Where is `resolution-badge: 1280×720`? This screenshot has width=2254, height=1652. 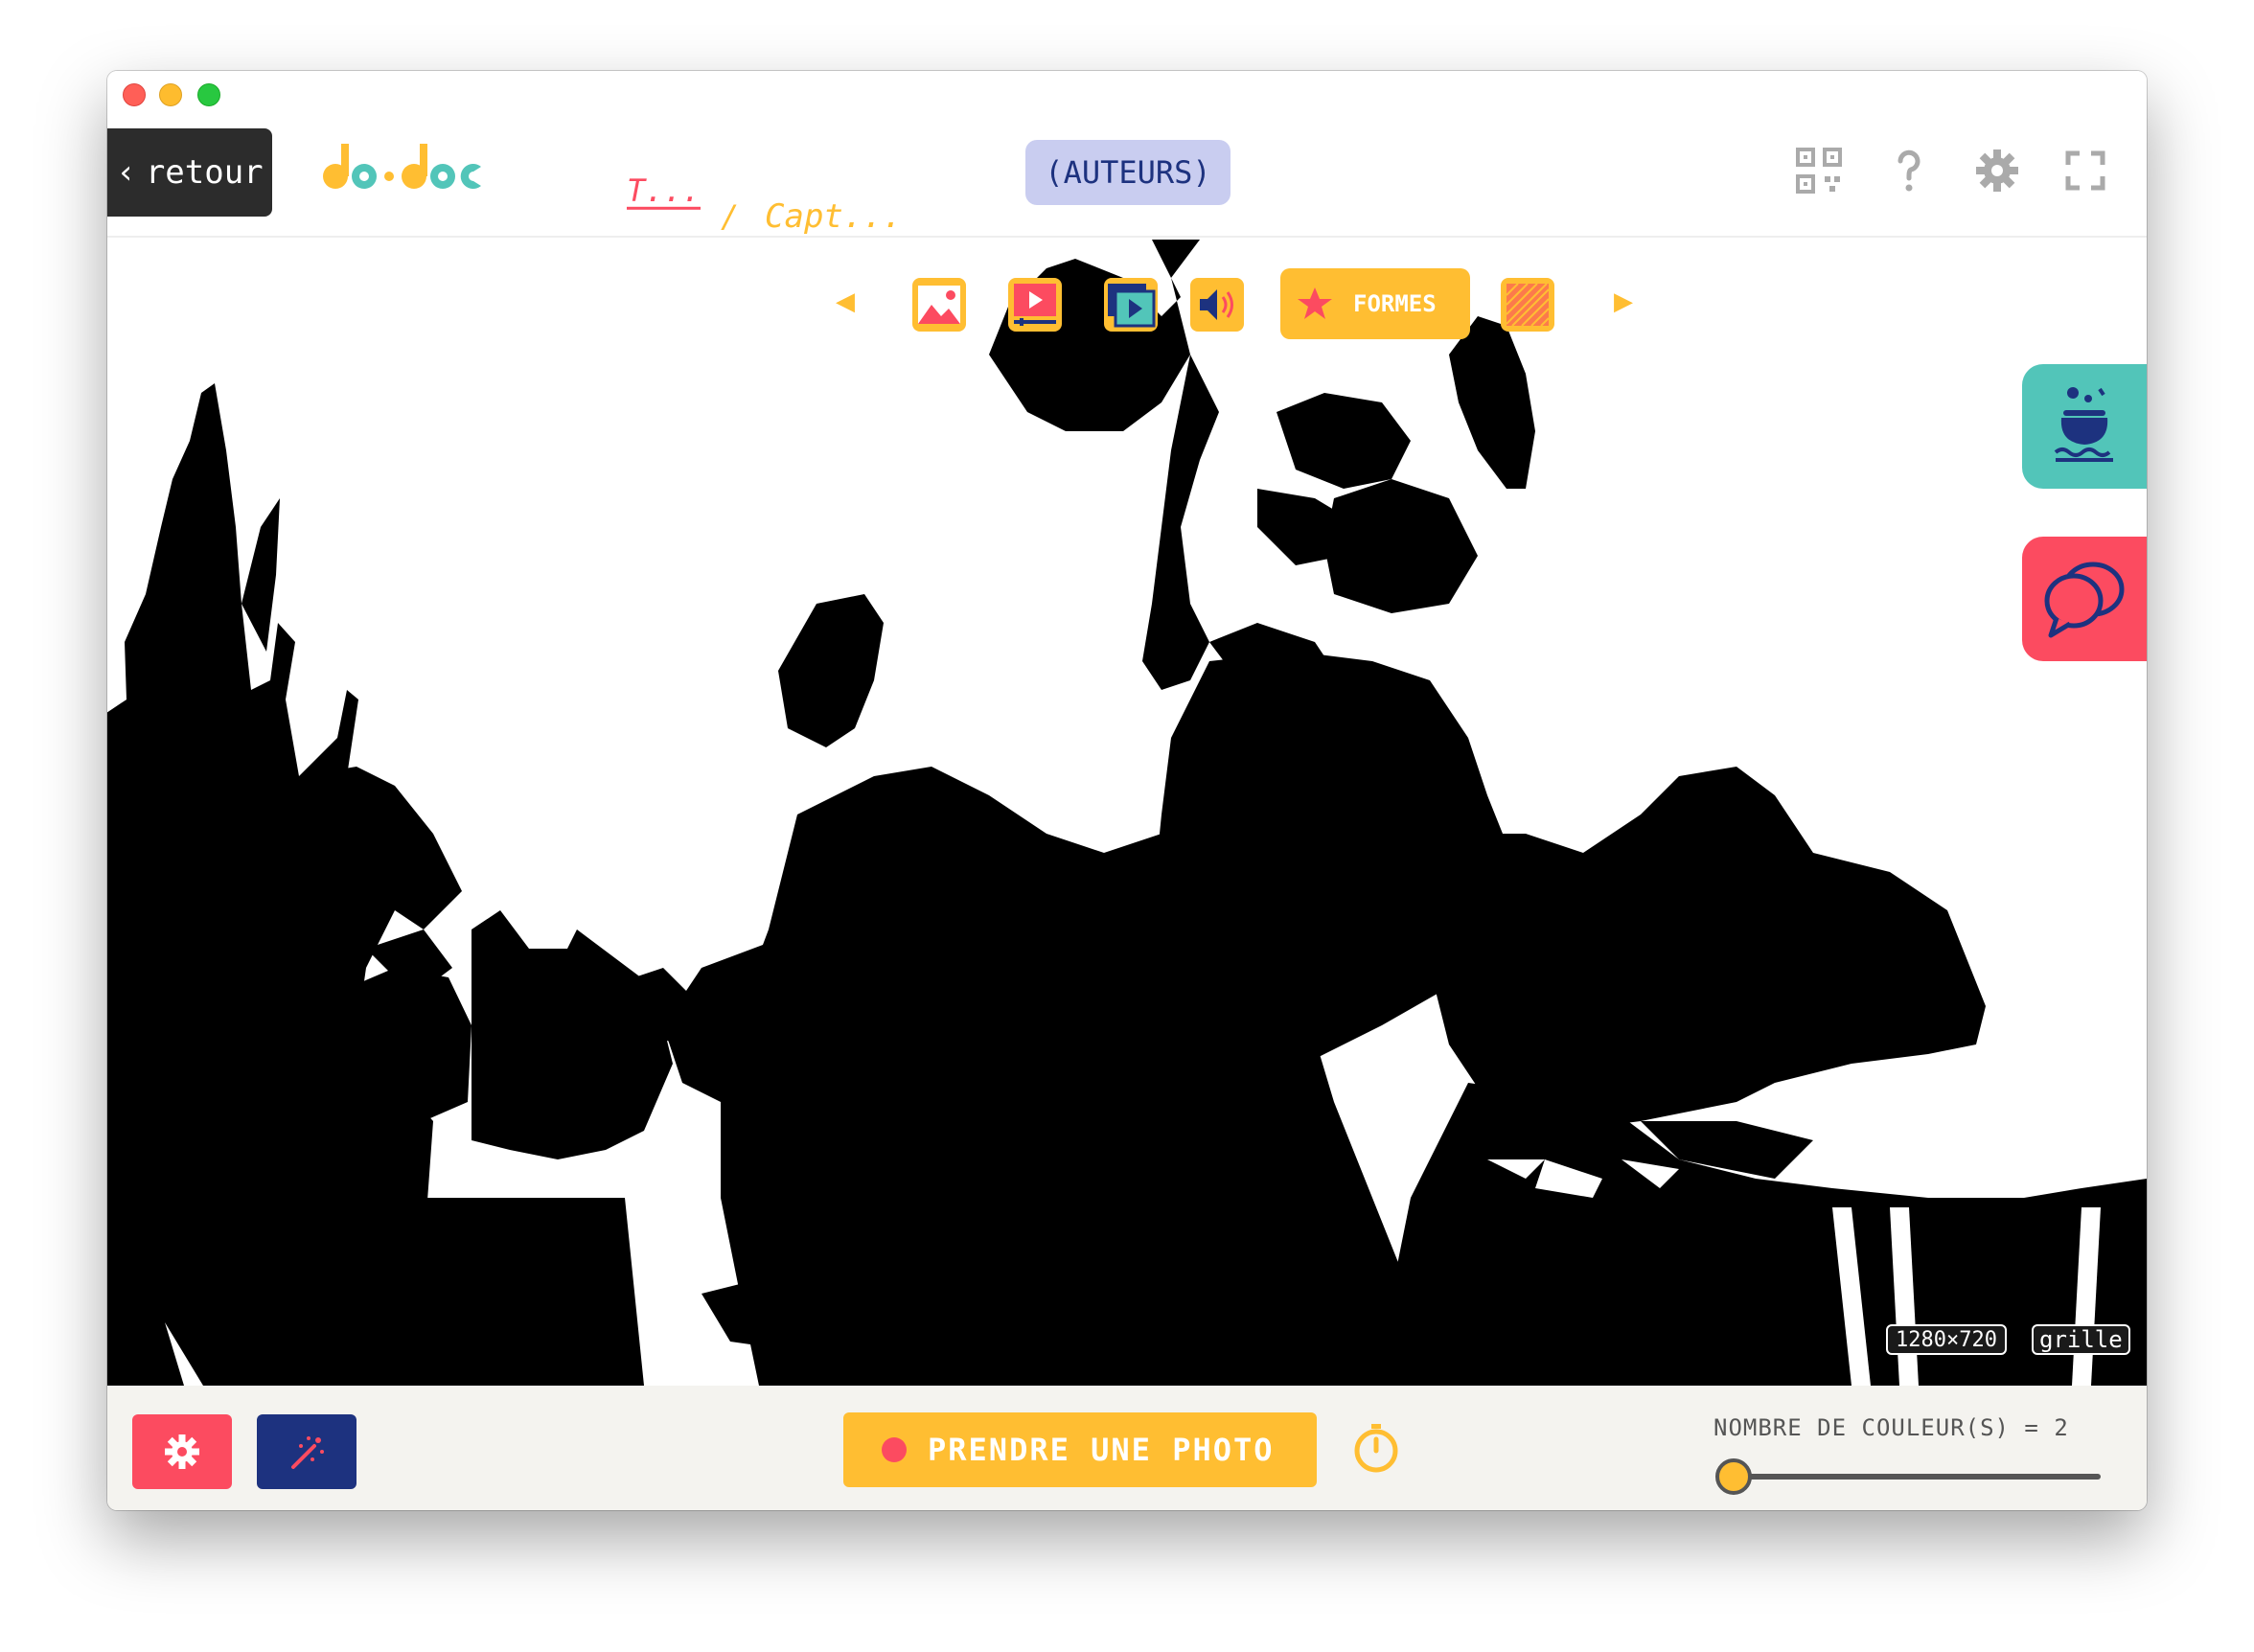 resolution-badge: 1280×720 is located at coordinates (1947, 1339).